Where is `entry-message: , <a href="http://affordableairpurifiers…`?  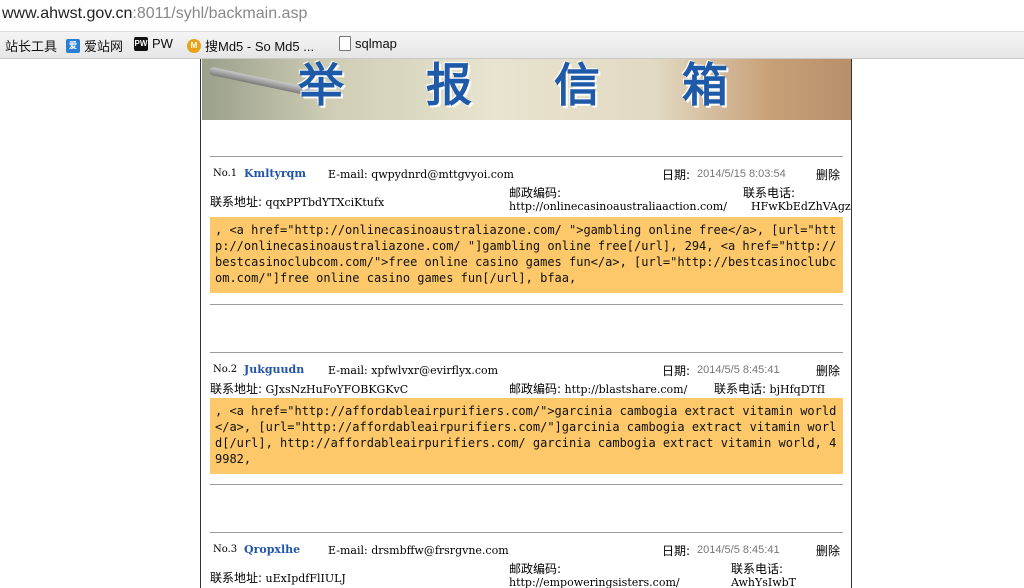 entry-message: , <a href="http://affordableairpurifiers… is located at coordinates (526, 436).